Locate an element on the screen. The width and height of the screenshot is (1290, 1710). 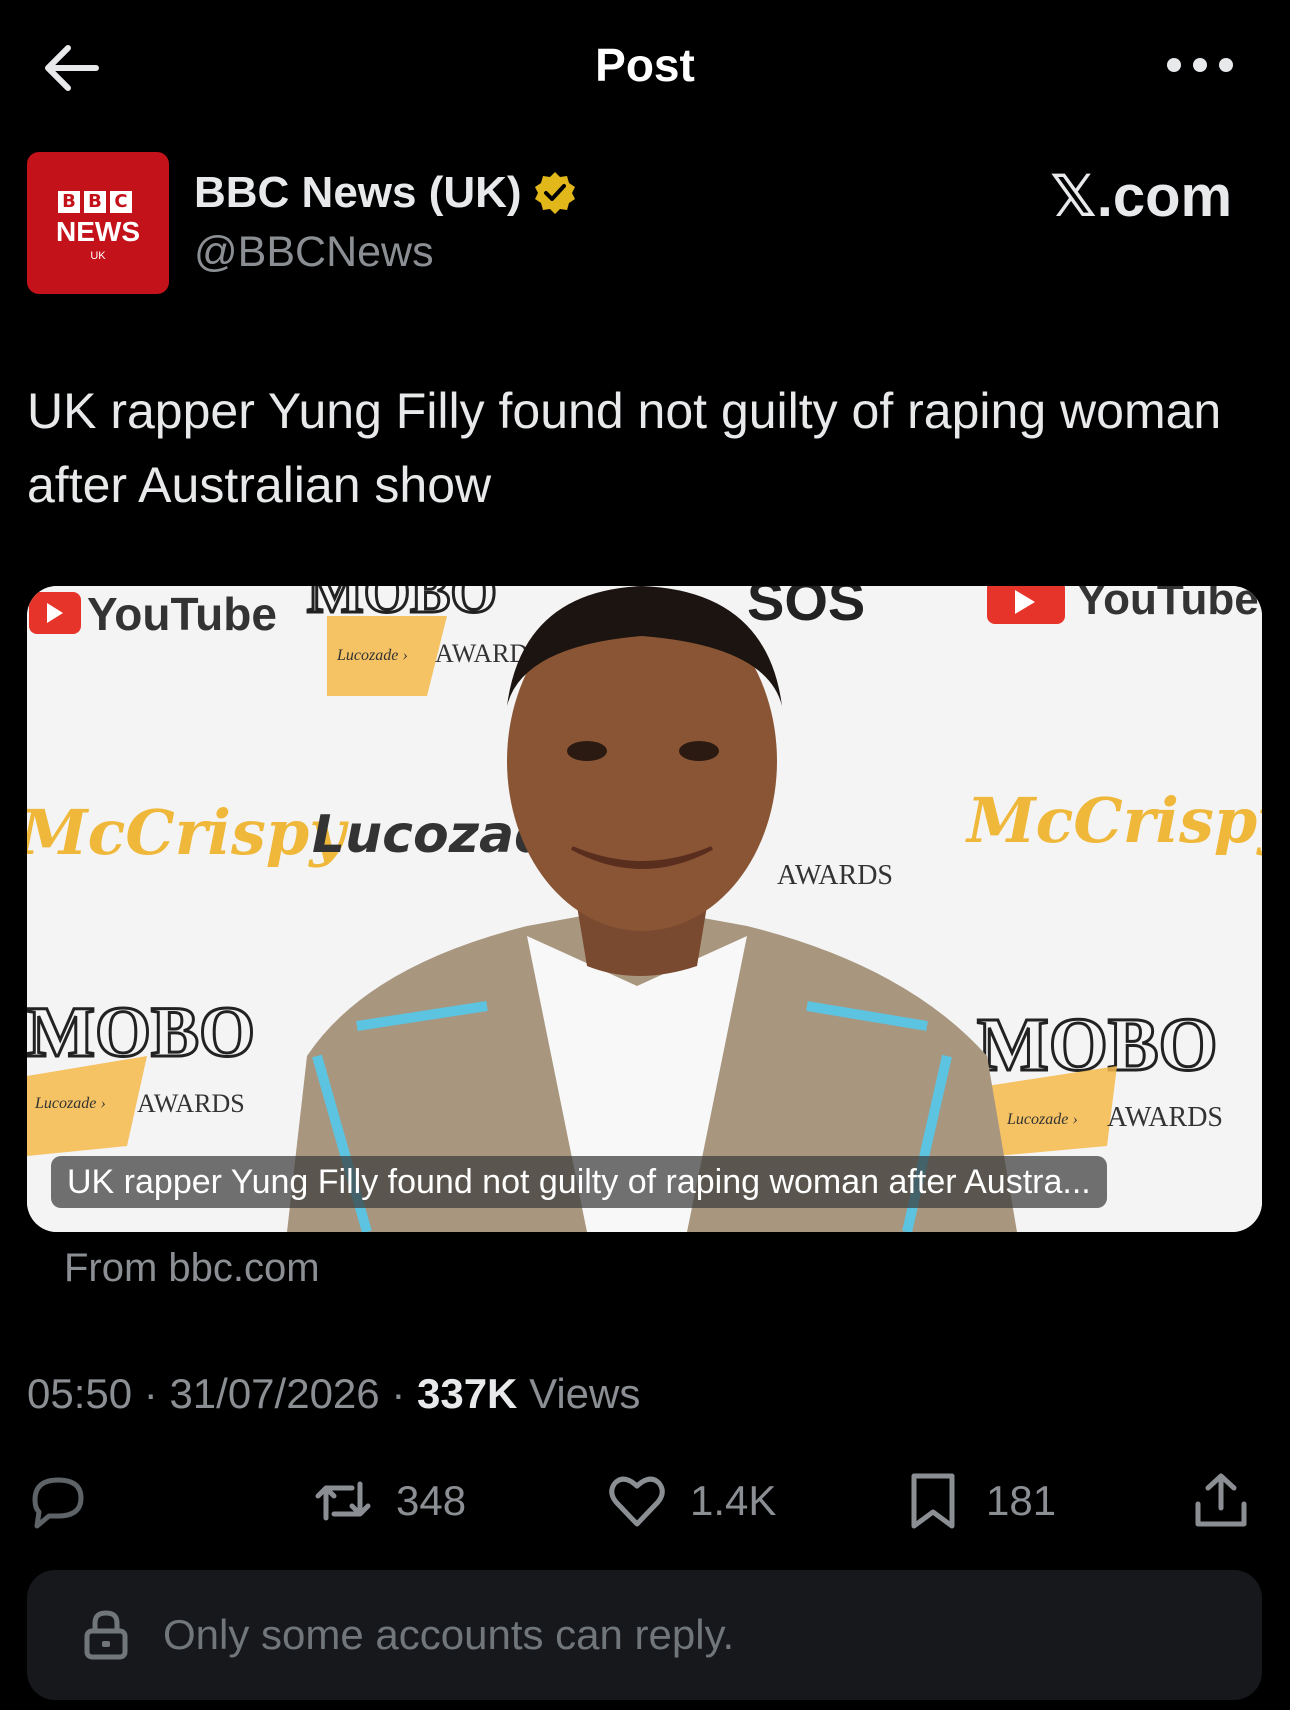
verified-badge-icon is located at coordinates (554, 193).